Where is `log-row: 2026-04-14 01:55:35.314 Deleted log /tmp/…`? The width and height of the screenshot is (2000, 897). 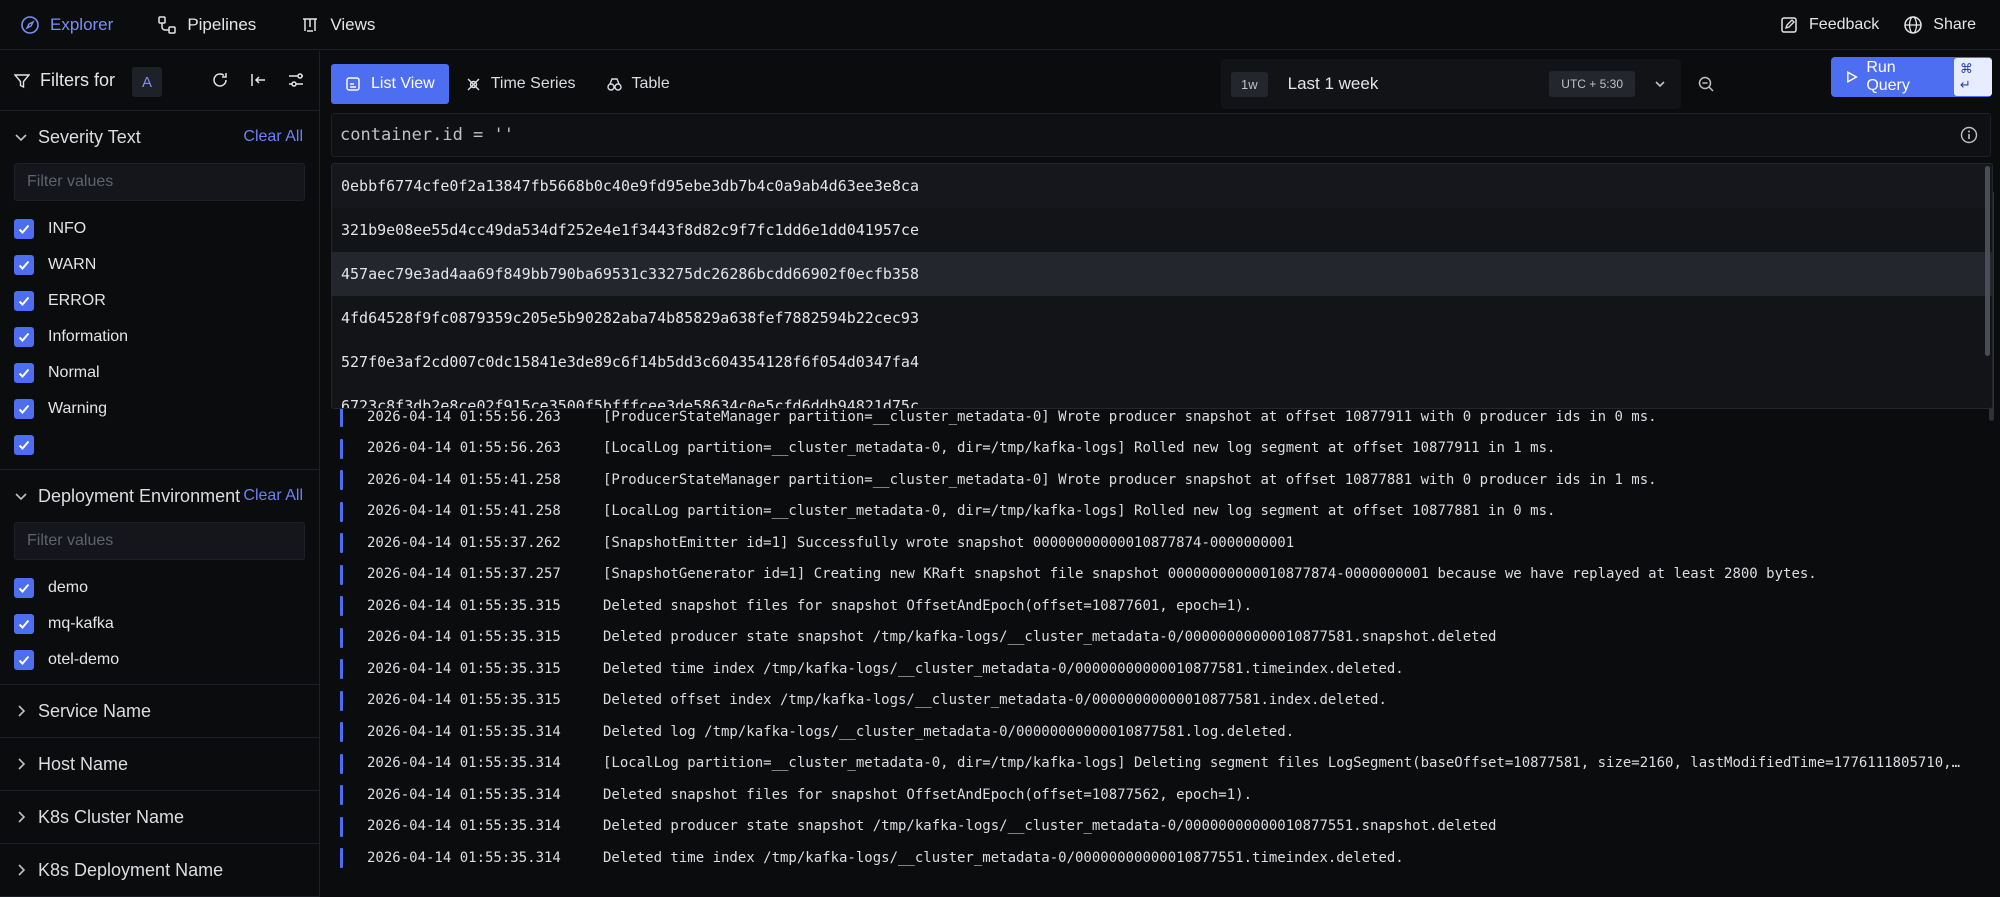 log-row: 2026-04-14 01:55:35.314 Deleted log /tmp/… is located at coordinates (1160, 732).